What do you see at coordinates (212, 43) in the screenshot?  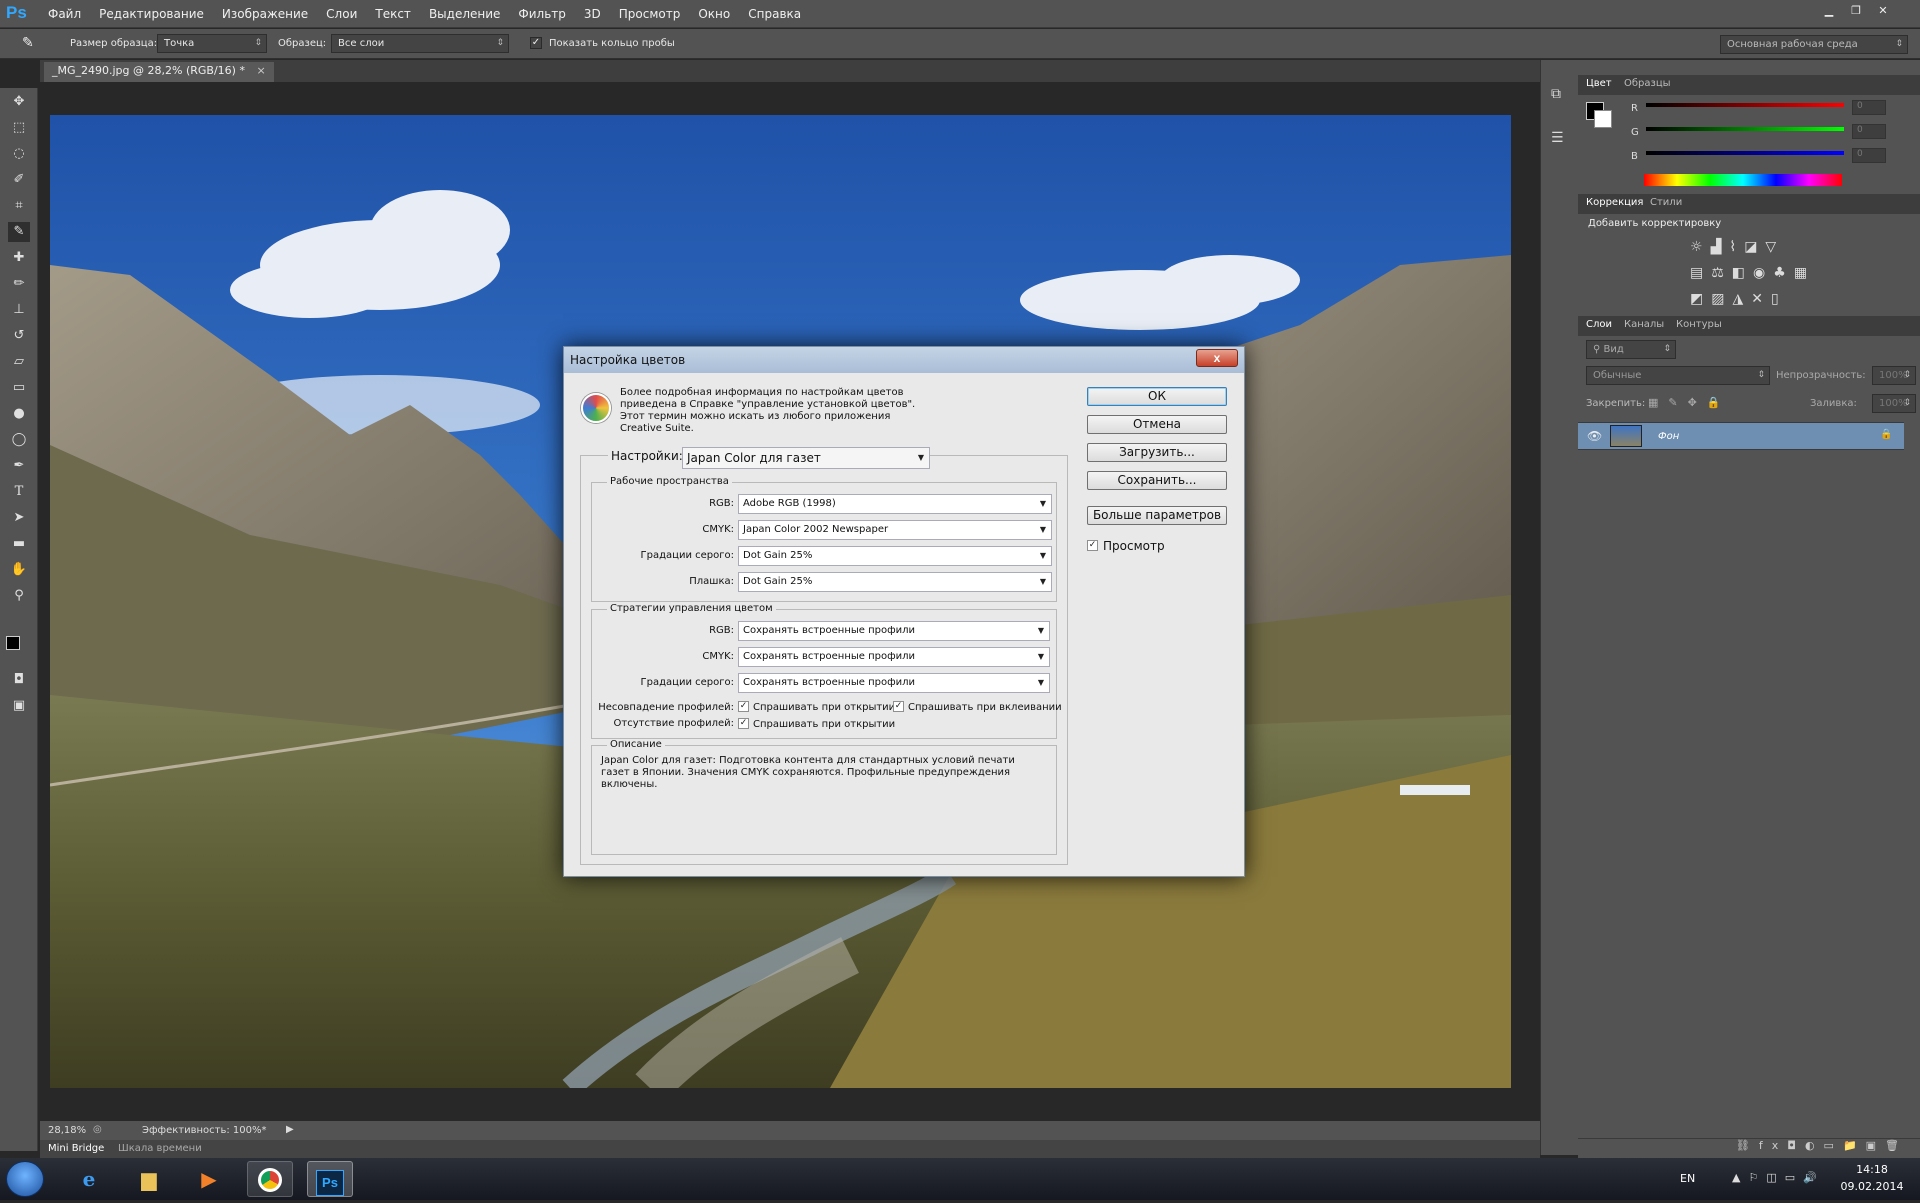 I see `sample-size-select: Точка` at bounding box center [212, 43].